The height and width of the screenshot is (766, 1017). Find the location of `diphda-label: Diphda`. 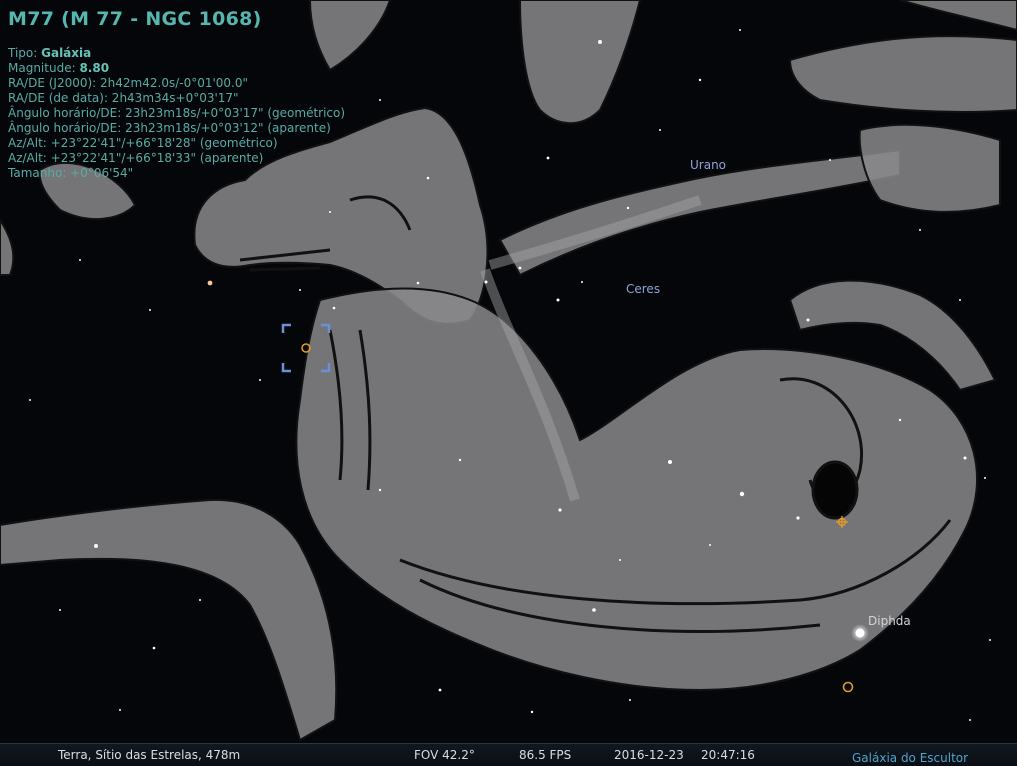

diphda-label: Diphda is located at coordinates (889, 621).